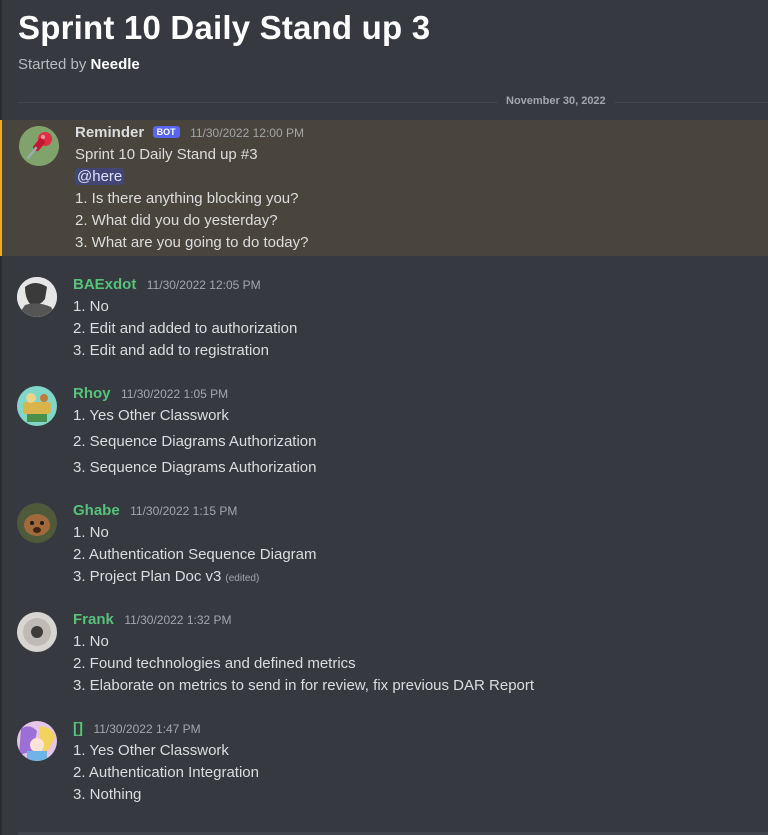 The height and width of the screenshot is (835, 768). Describe the element at coordinates (171, 350) in the screenshot. I see `message-line: 3. Edit and add to registration` at that location.